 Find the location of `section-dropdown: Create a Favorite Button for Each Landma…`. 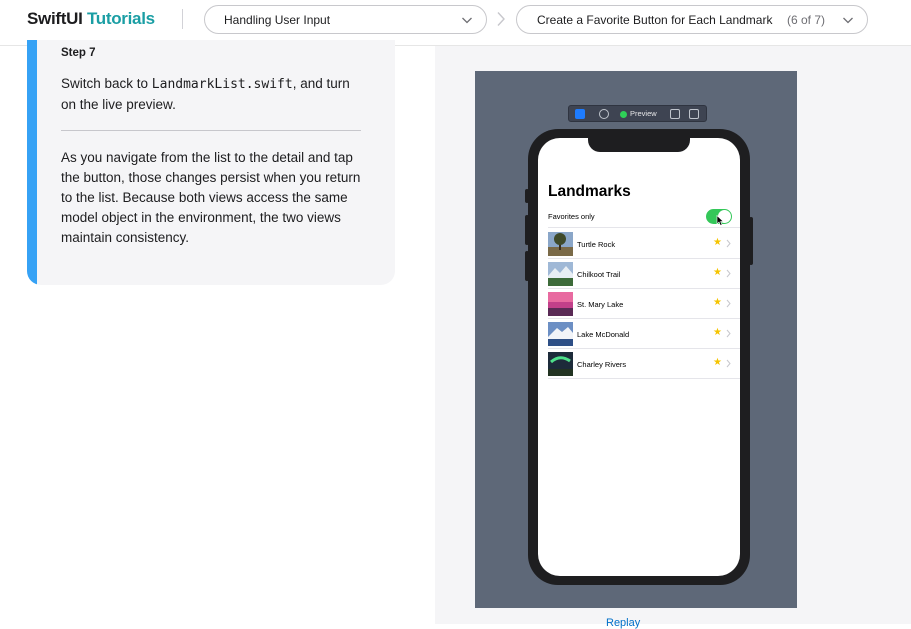

section-dropdown: Create a Favorite Button for Each Landma… is located at coordinates (692, 19).